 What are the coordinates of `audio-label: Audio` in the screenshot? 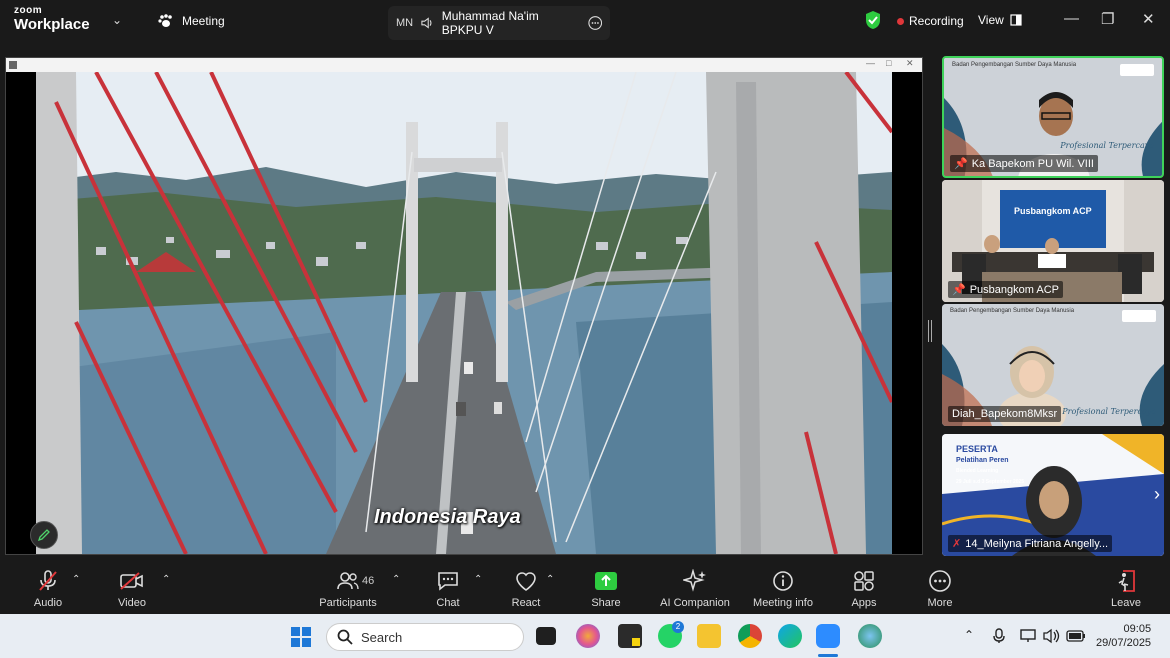 It's located at (48, 603).